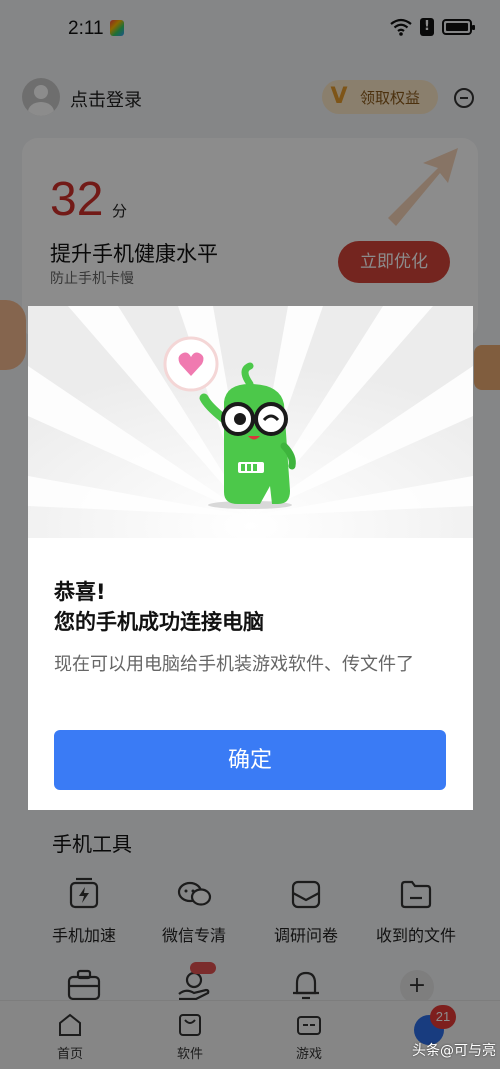  I want to click on dialog-message: 现在可以用电脑给手机装游戏软件、传文件了, so click(234, 664).